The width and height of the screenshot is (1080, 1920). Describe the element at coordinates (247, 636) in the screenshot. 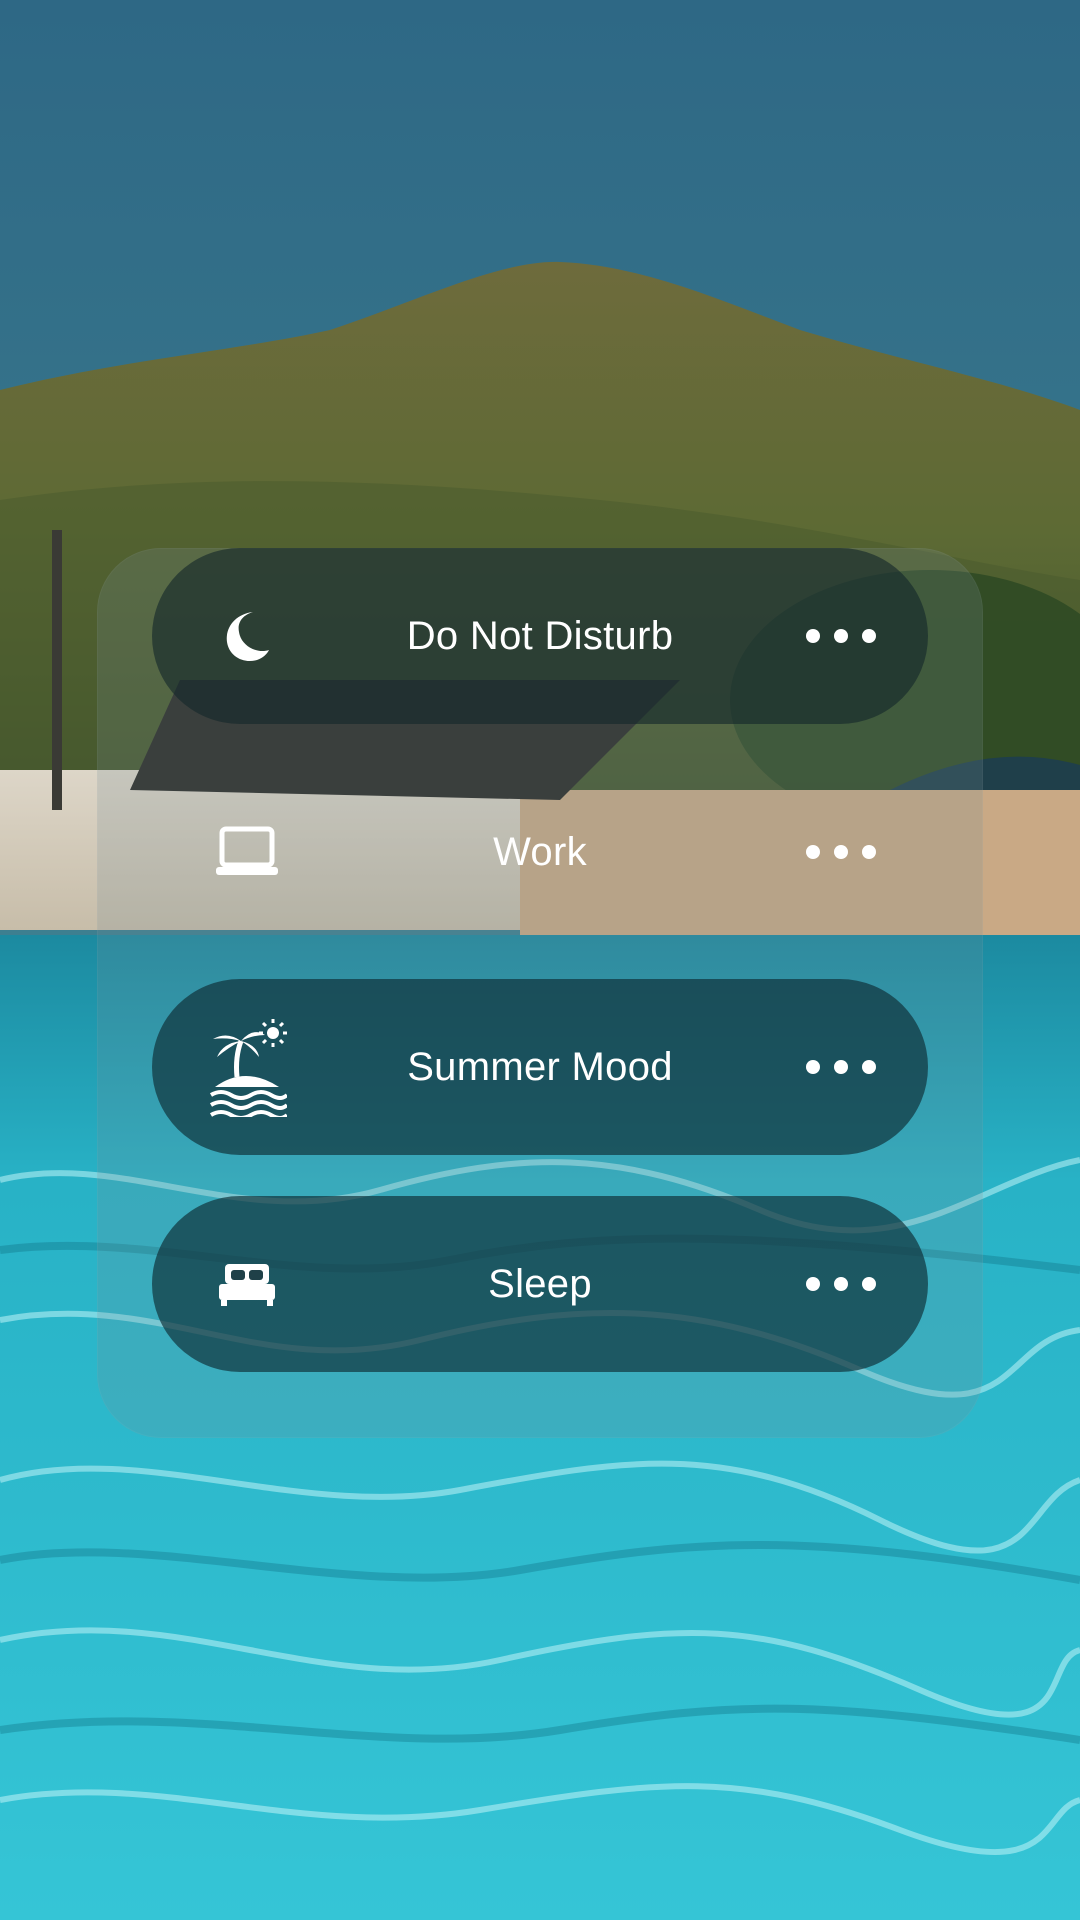

I see `moon-icon` at that location.